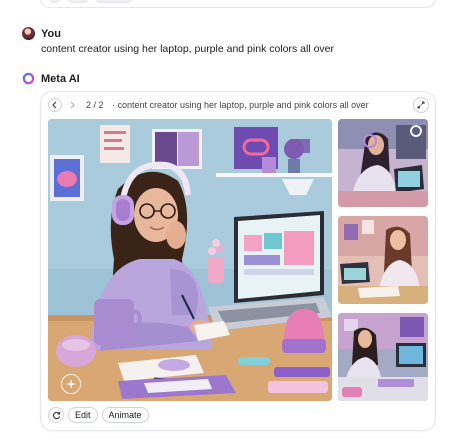 The image size is (474, 442). I want to click on previous-action-icon, so click(55, 1).